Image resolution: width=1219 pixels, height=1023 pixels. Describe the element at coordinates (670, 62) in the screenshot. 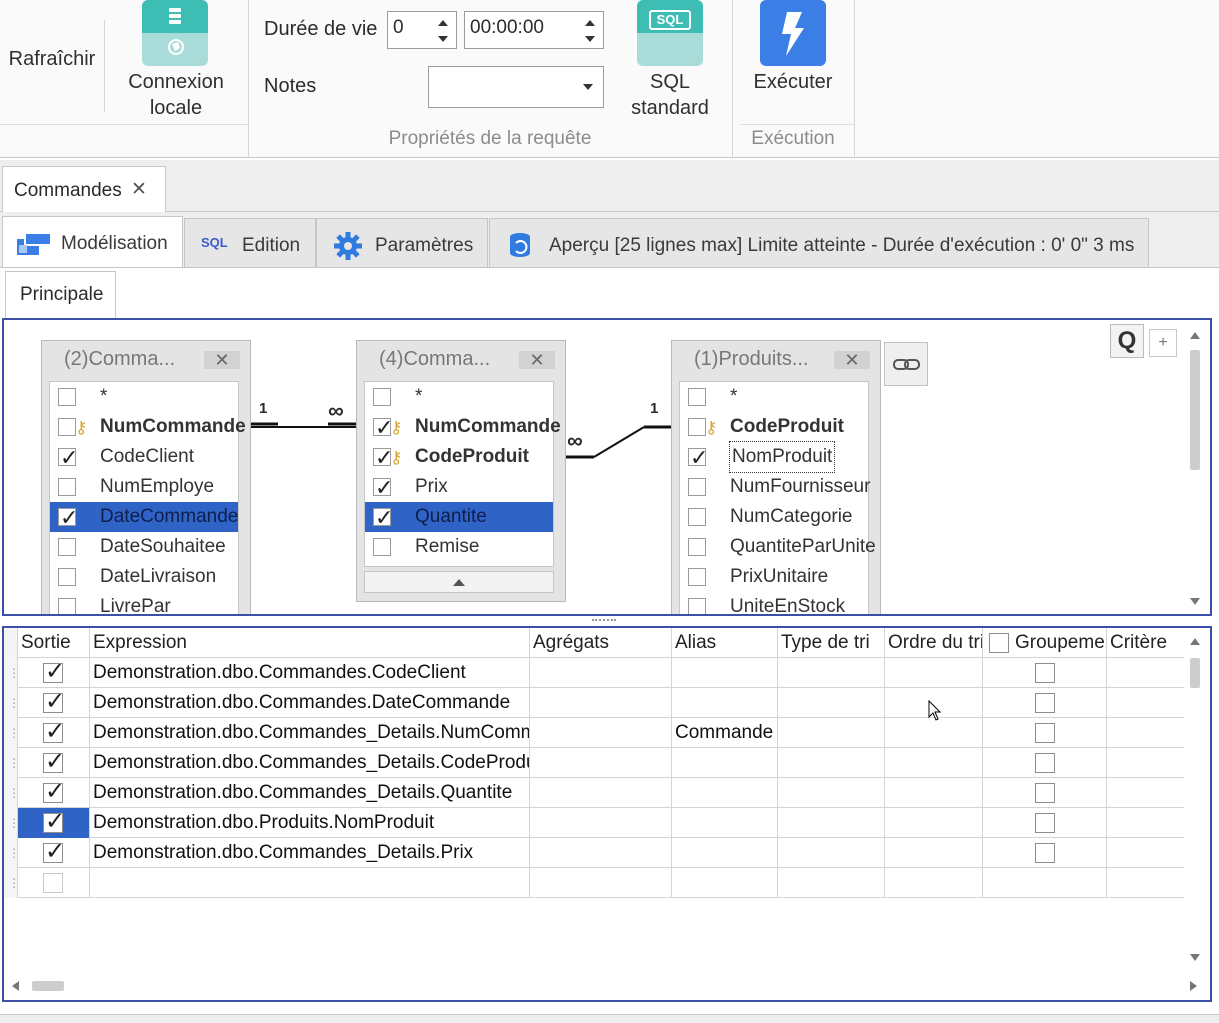

I see `sql-standard-button: SQL SQL standard` at that location.